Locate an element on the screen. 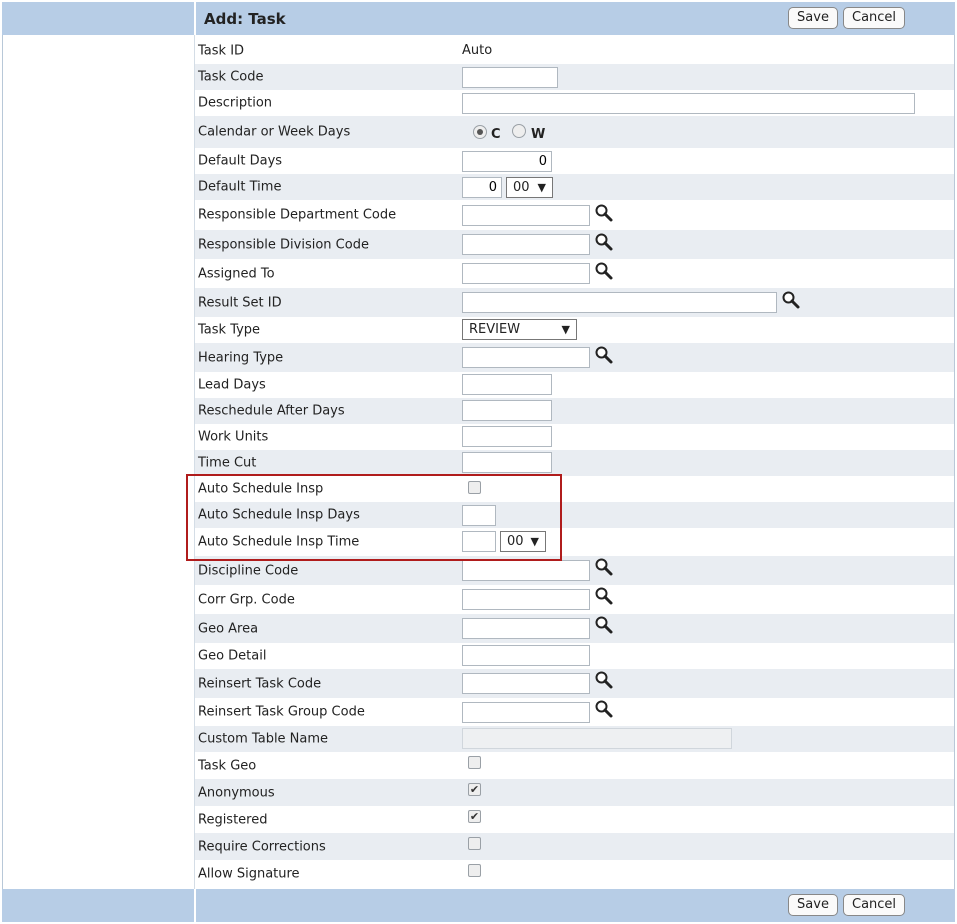 Image resolution: width=957 pixels, height=924 pixels. reinsert-task-group-code-input is located at coordinates (526, 712).